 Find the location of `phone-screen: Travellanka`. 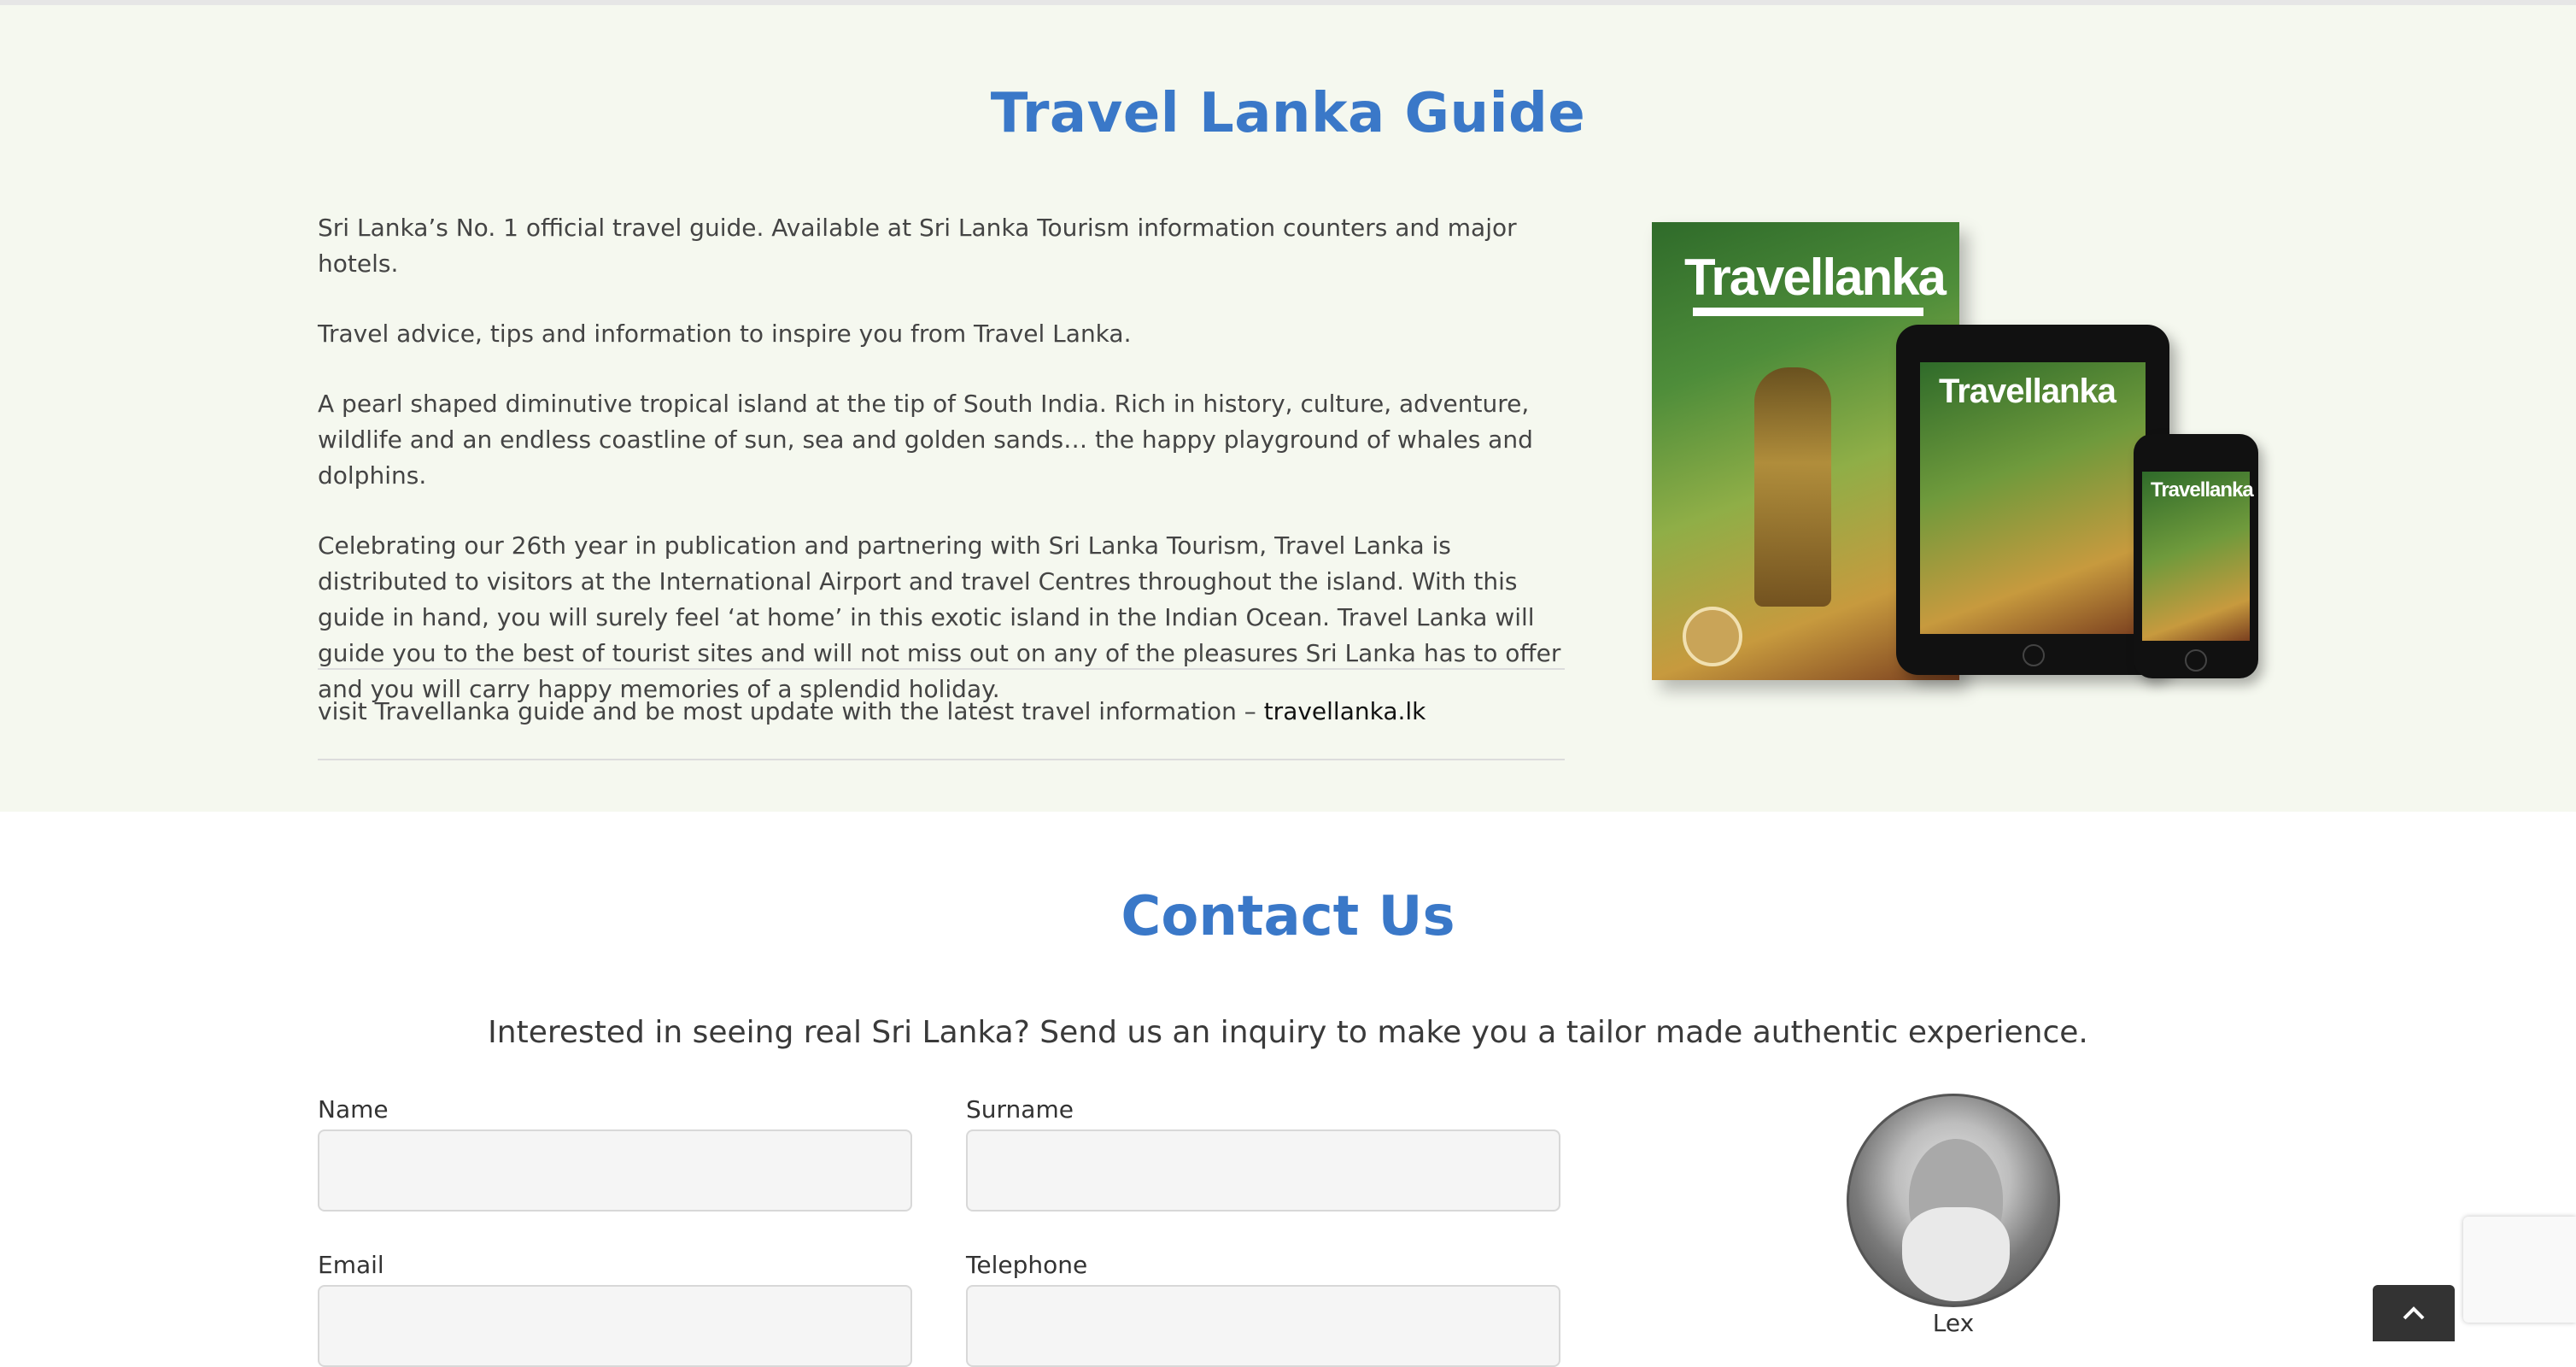

phone-screen: Travellanka is located at coordinates (2198, 556).